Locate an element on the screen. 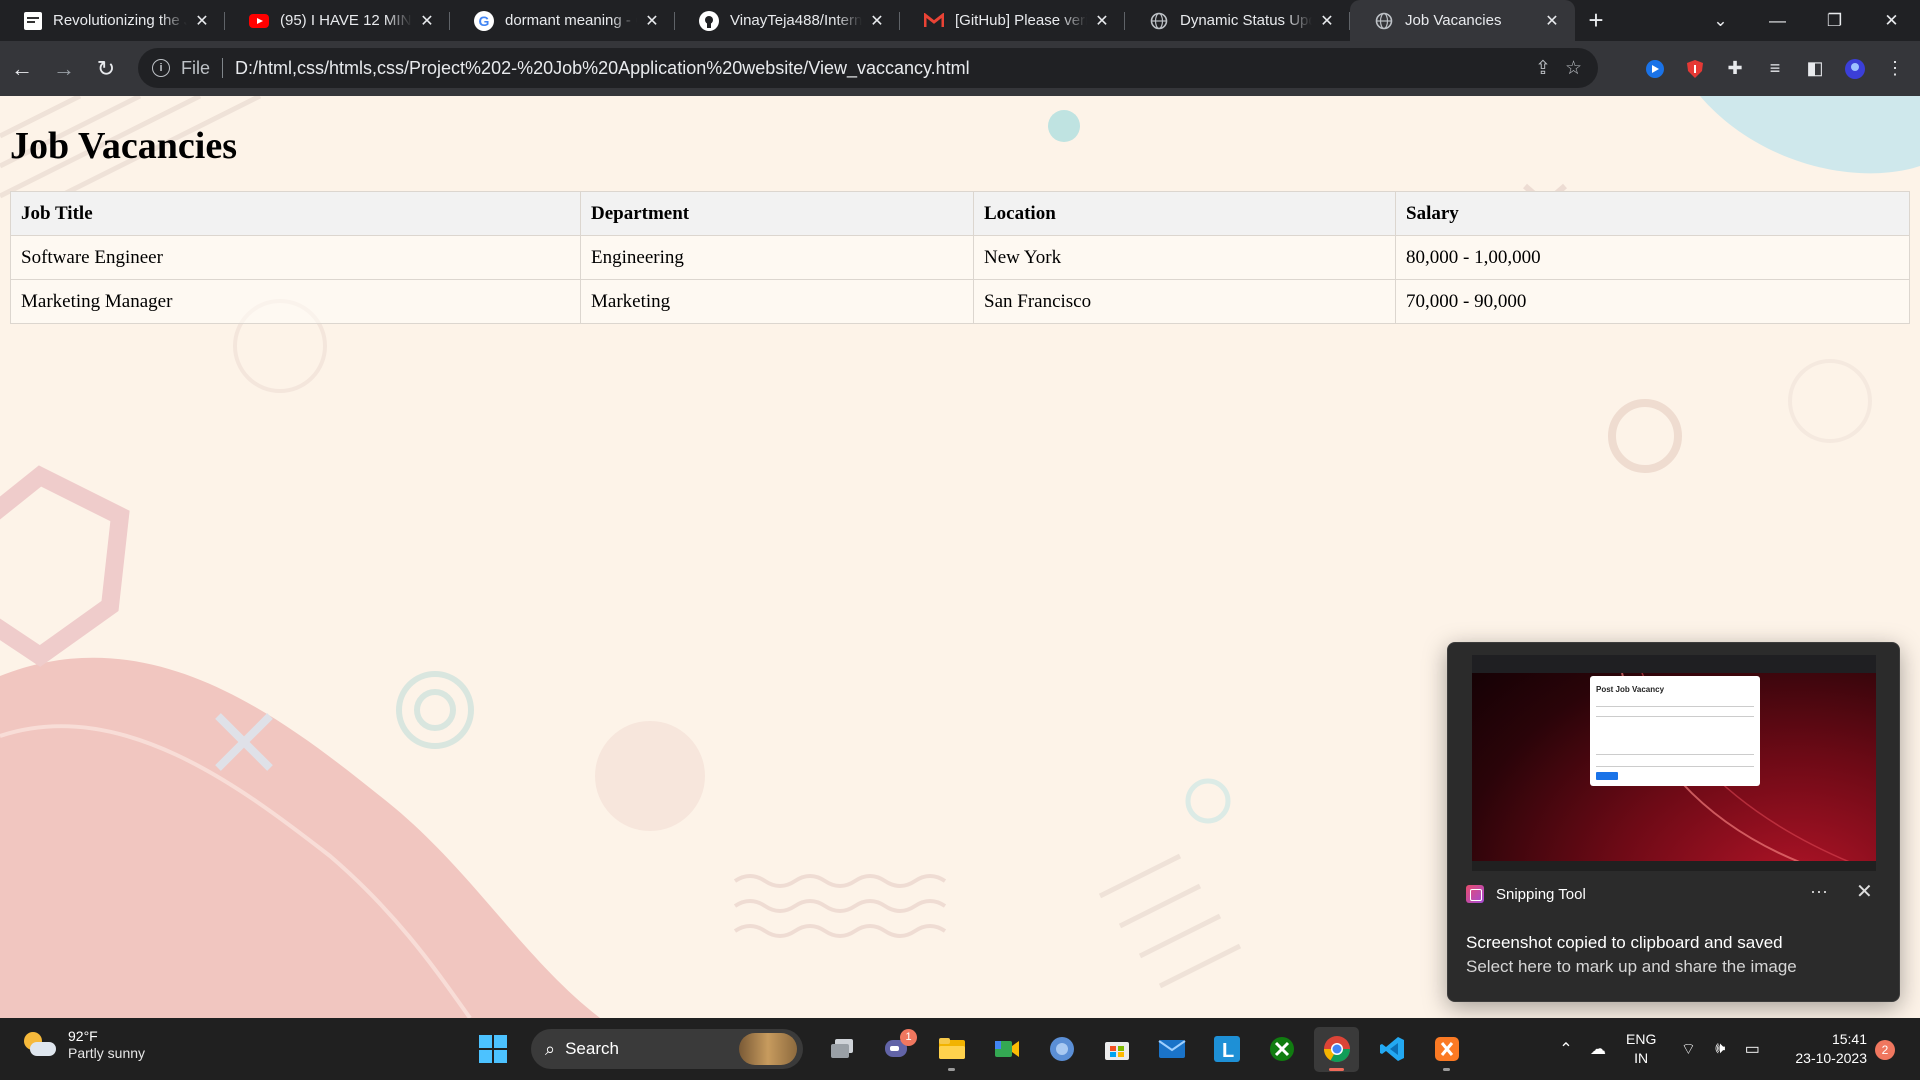 This screenshot has width=1920, height=1080. volume-icon: 🕪 is located at coordinates (1720, 1049).